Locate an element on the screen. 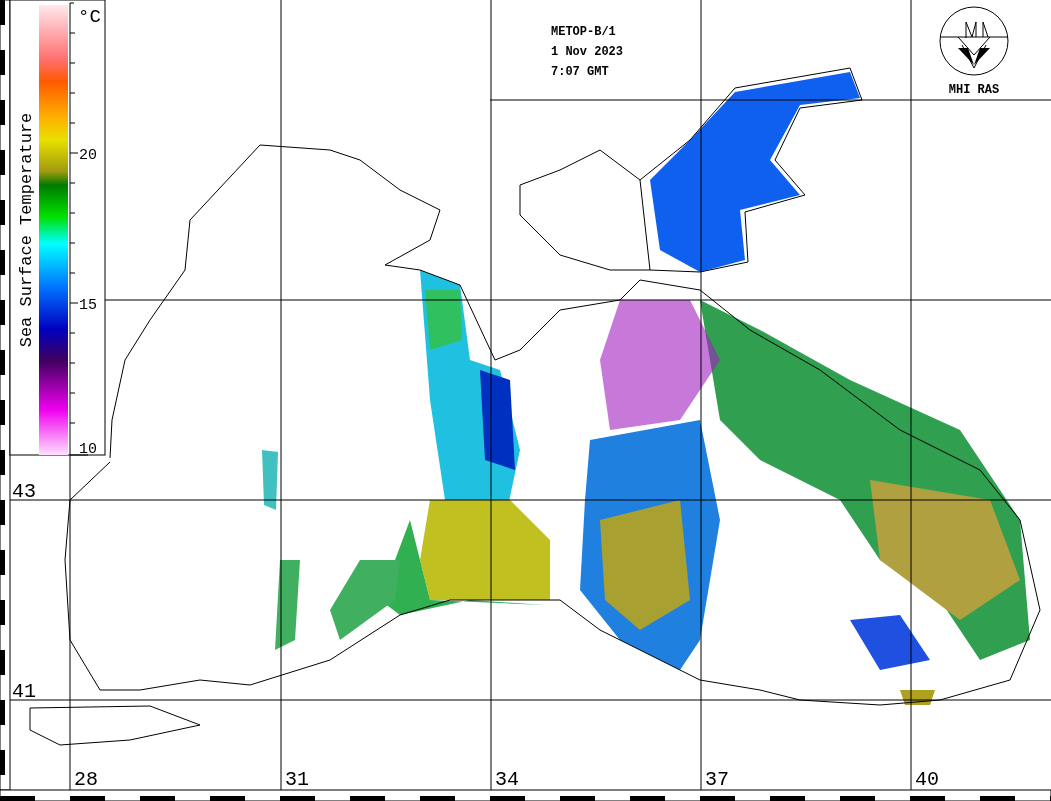  longitude-label: 34 is located at coordinates (507, 779).